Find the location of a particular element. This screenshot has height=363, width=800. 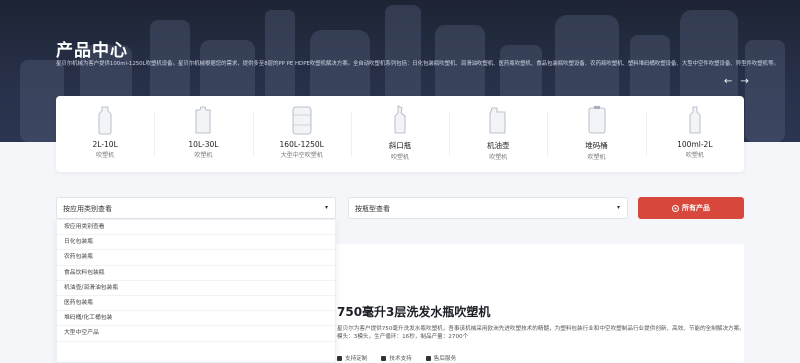

tag-tech-support: 技术支持 is located at coordinates (396, 358).